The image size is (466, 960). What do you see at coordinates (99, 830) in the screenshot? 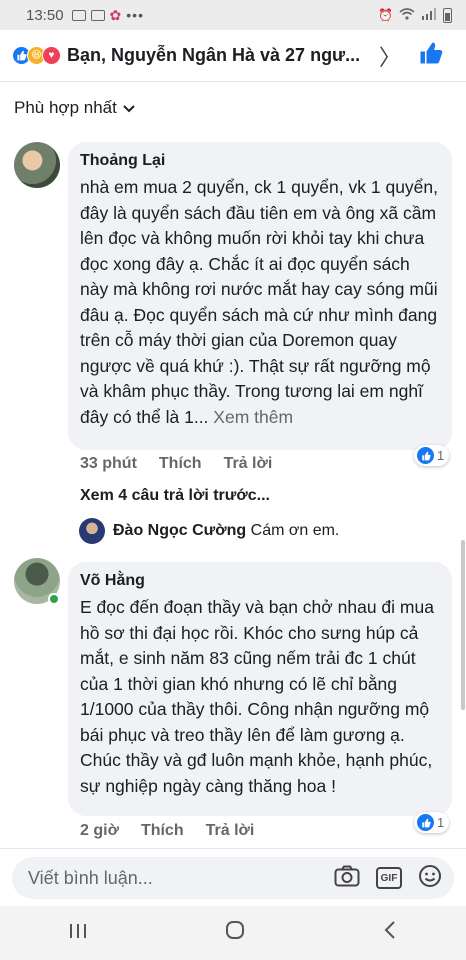
I see `comment-timestamp: 2 giờ` at bounding box center [99, 830].